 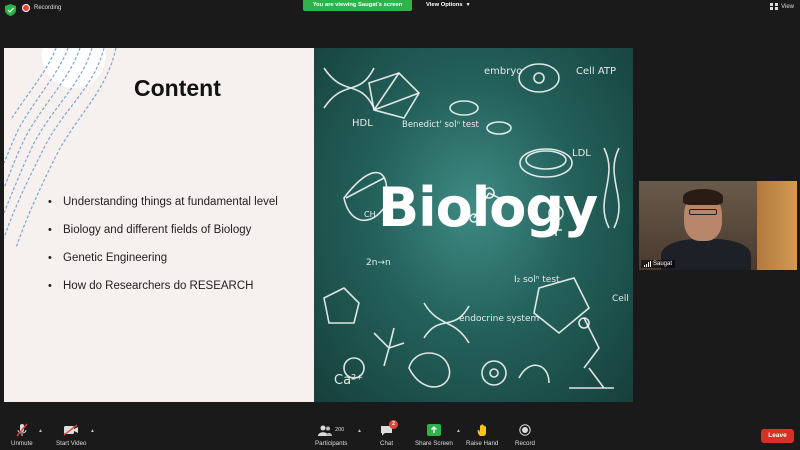 I want to click on participants-icon, so click(x=325, y=430).